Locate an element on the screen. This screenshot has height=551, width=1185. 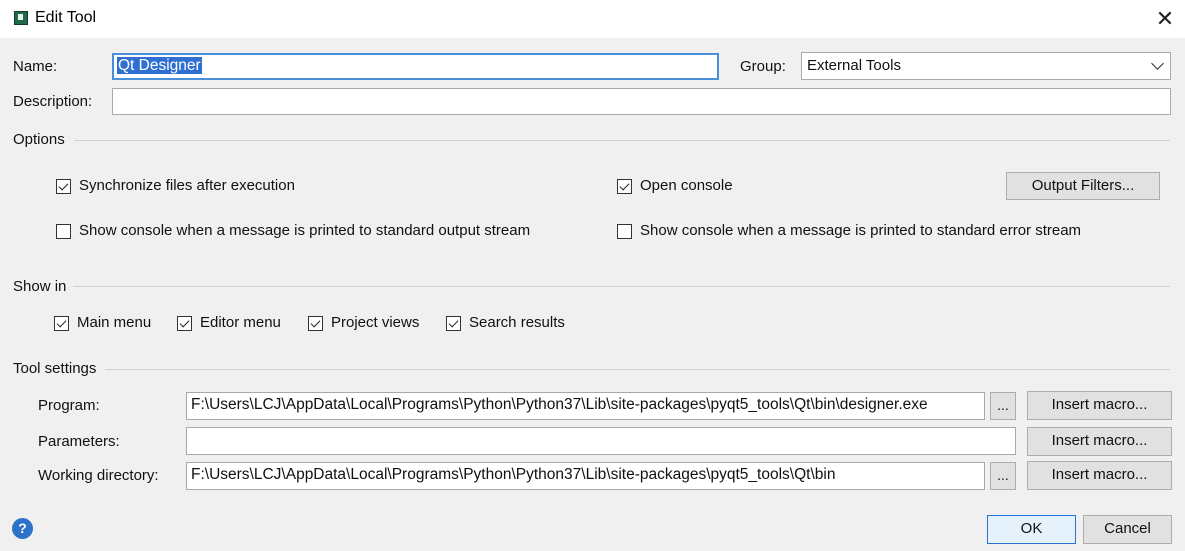
project-views-label: Project views is located at coordinates (375, 322).